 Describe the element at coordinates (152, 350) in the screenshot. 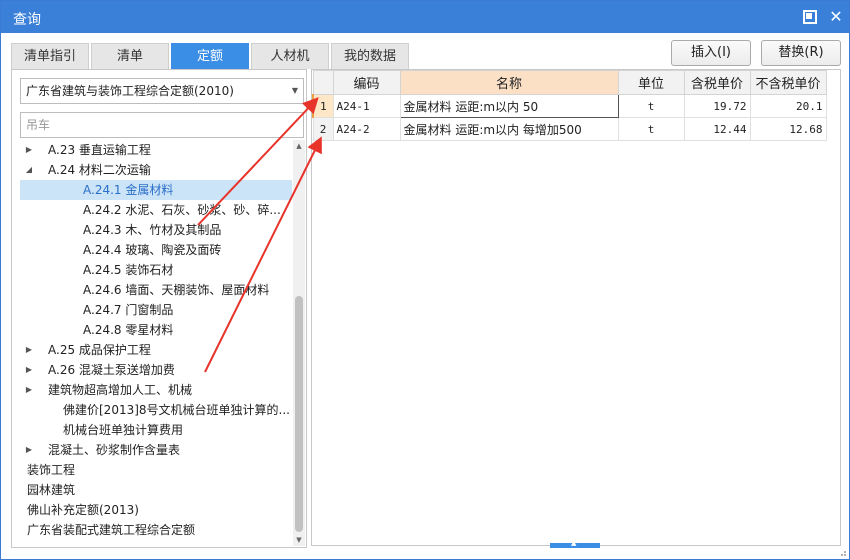

I see `tree-item-a25: ▶ A.25 成品保护工程` at that location.